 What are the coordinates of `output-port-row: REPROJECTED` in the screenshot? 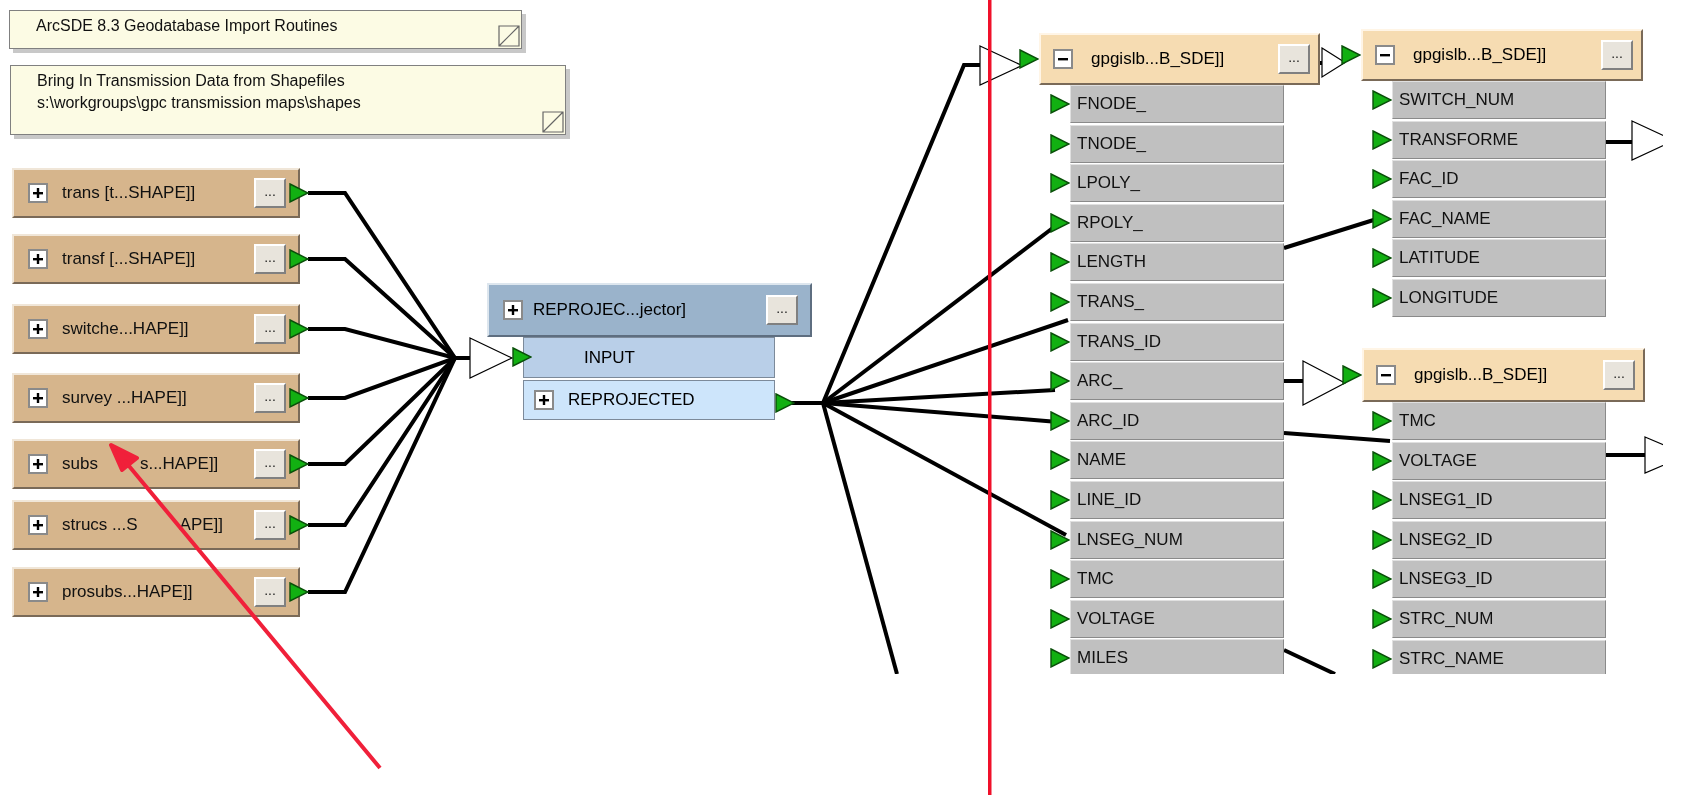 It's located at (649, 400).